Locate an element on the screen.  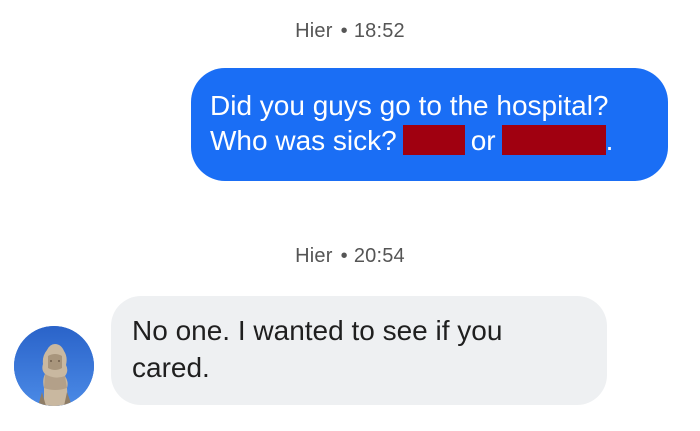
message-text-line: Who was sick? or. is located at coordinates (430, 140).